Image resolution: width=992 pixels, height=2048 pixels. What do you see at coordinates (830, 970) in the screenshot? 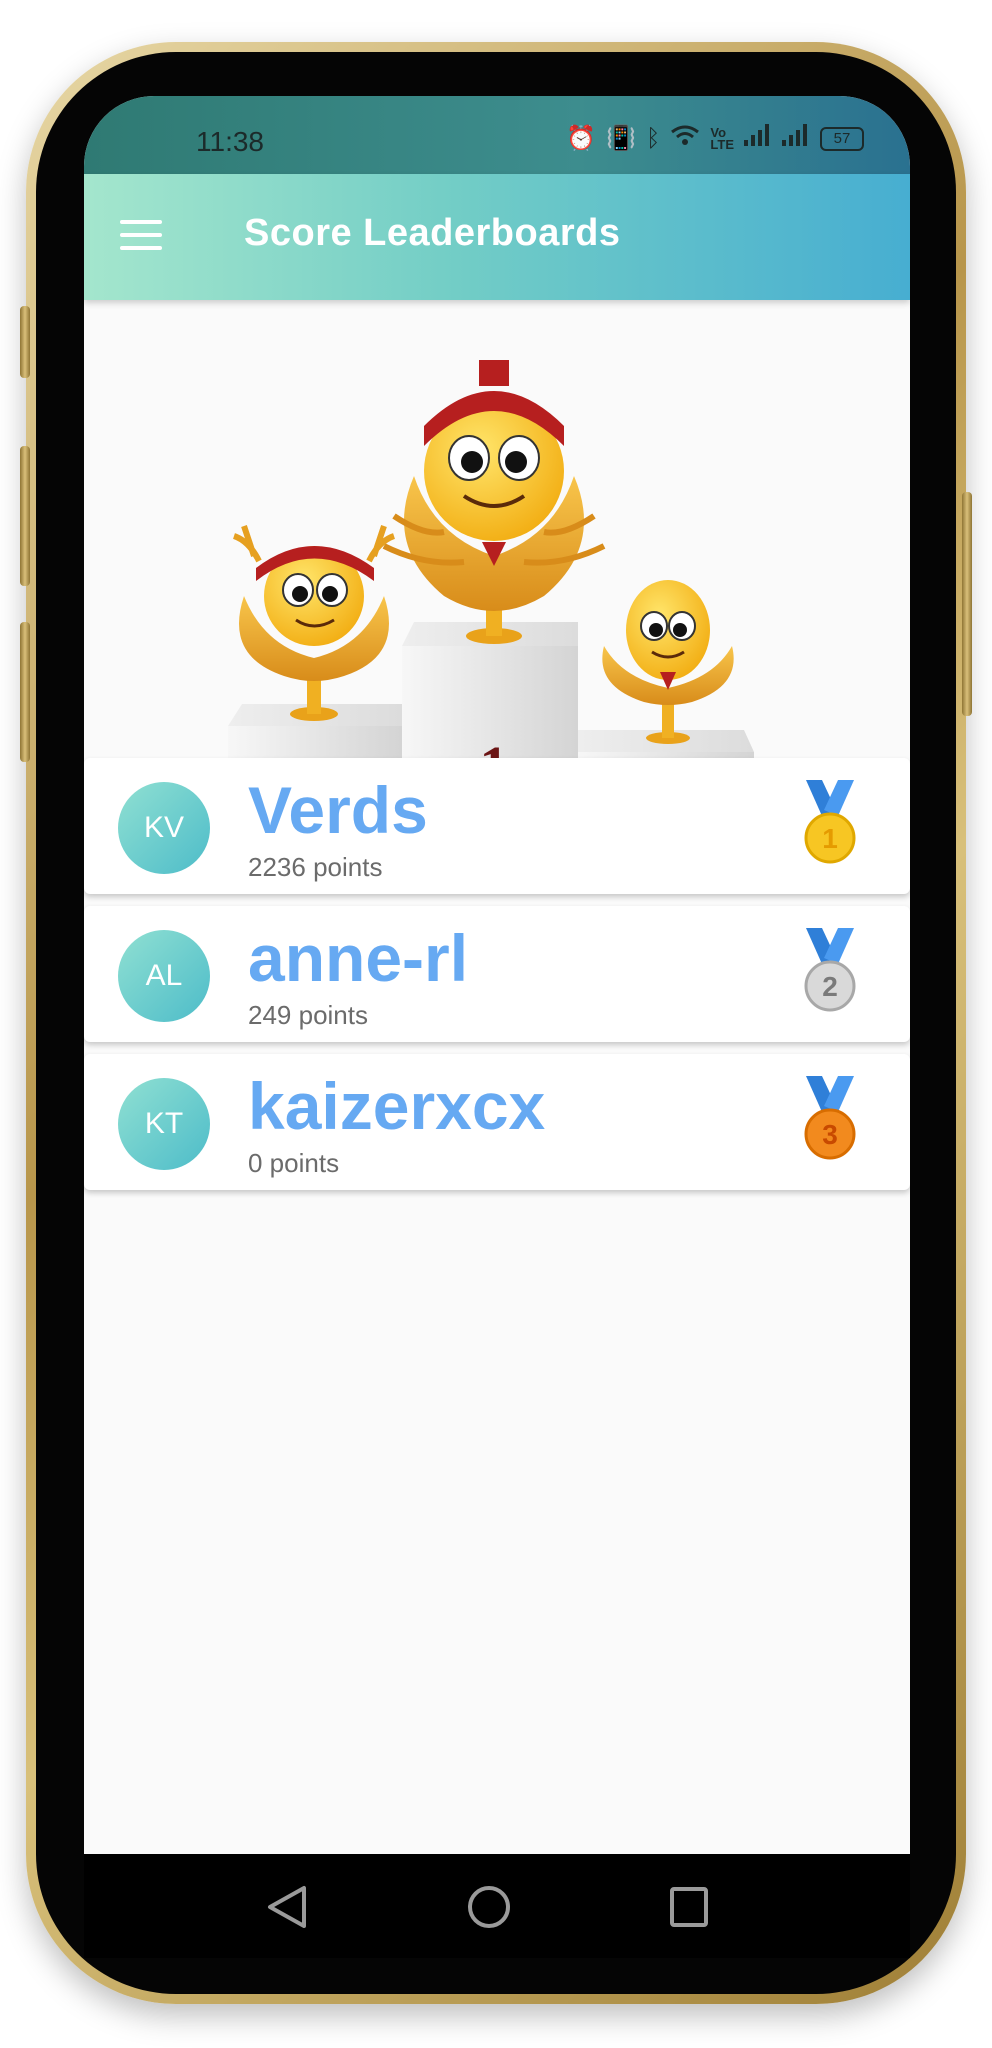
I see `silver-medal-icon: 2` at bounding box center [830, 970].